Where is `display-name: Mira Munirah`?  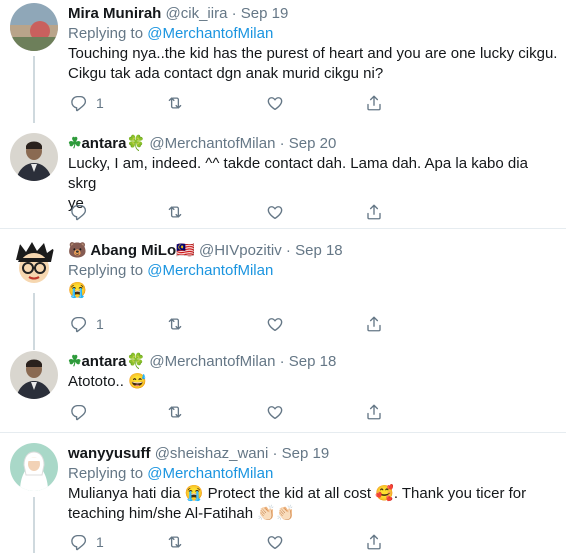 display-name: Mira Munirah is located at coordinates (114, 13).